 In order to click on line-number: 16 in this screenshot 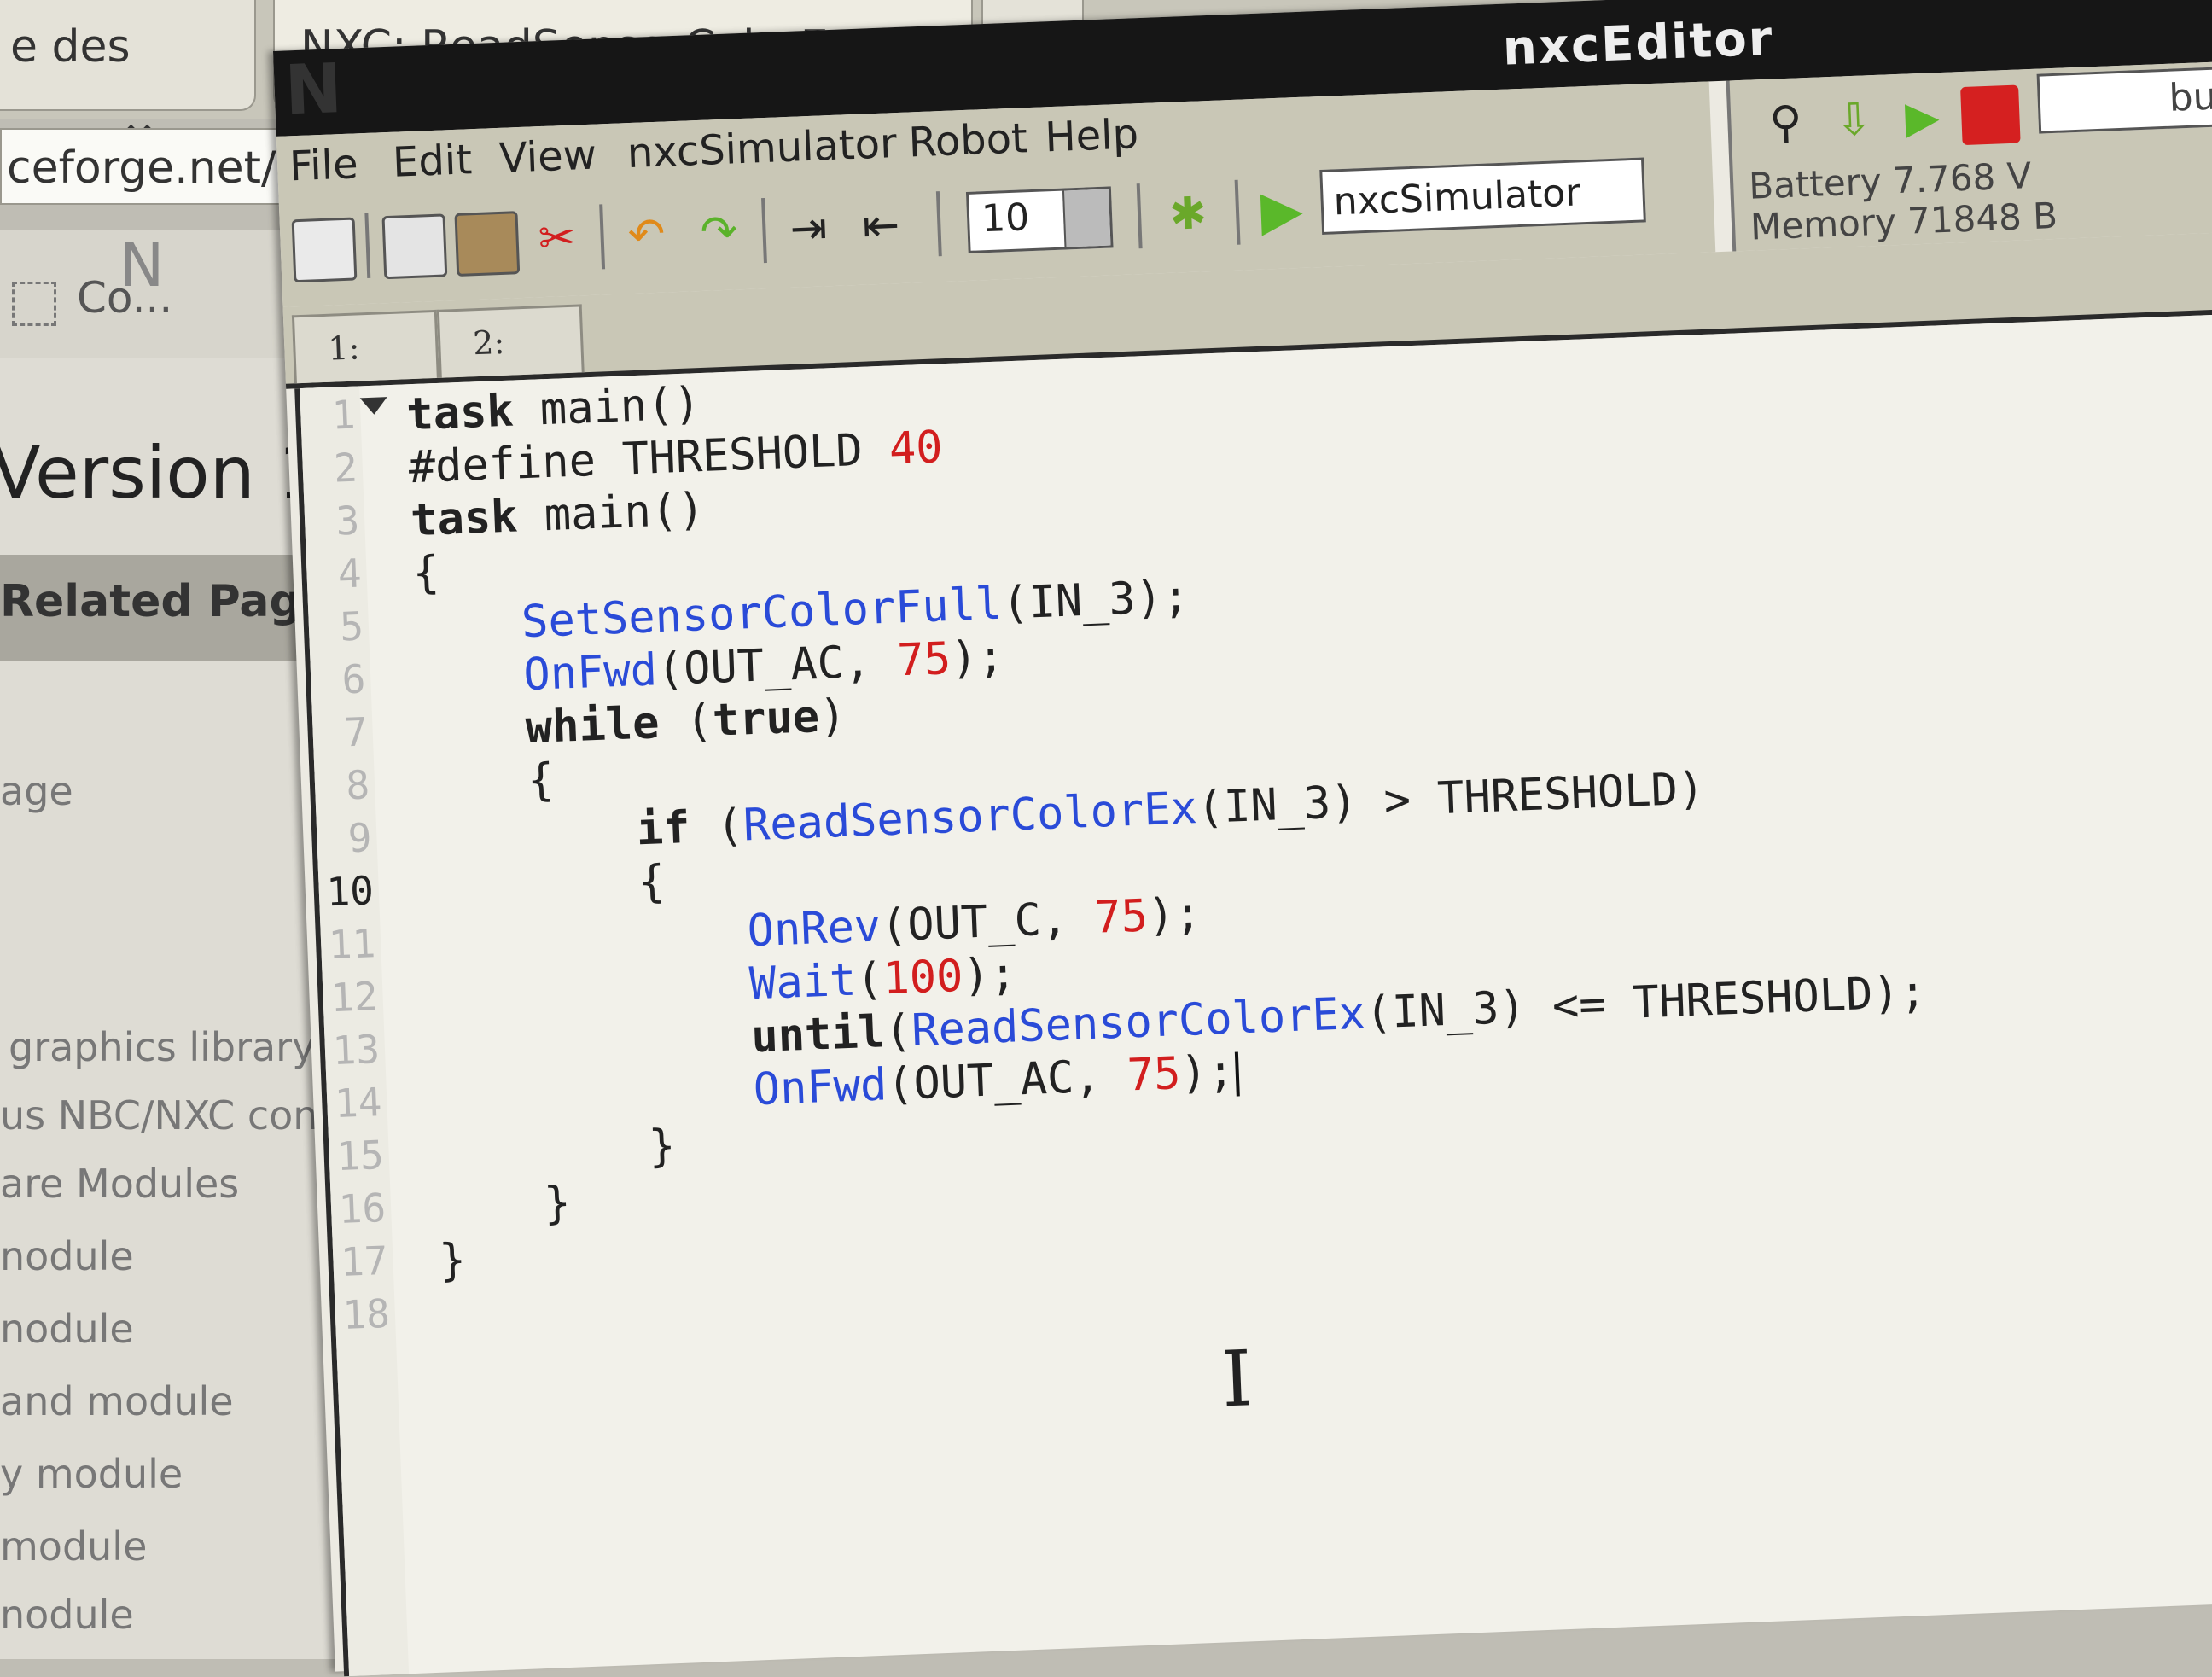, I will do `click(362, 1208)`.